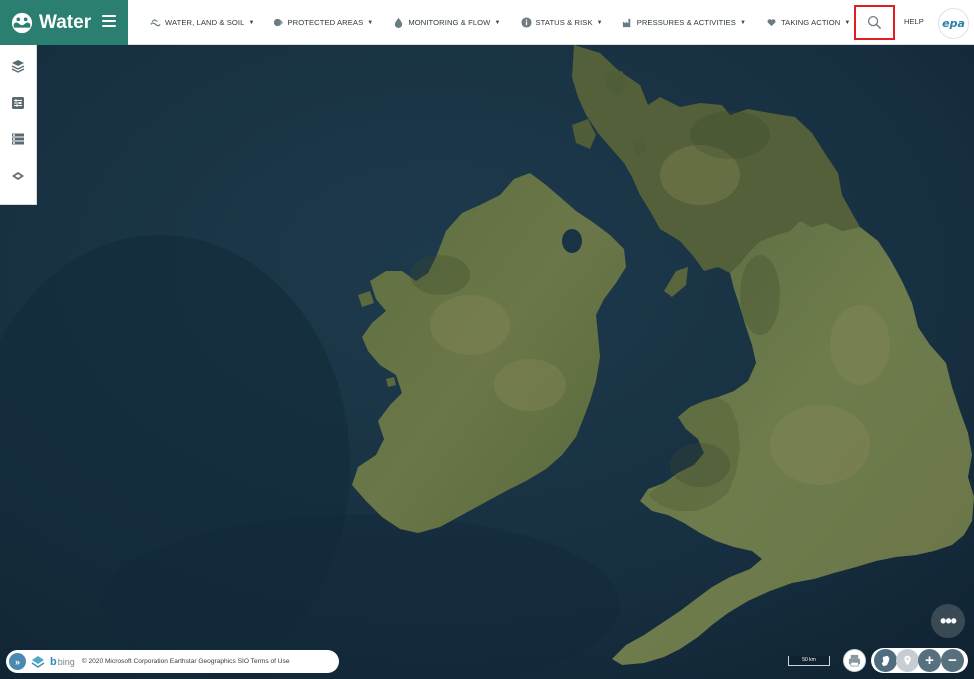 The width and height of the screenshot is (974, 679). Describe the element at coordinates (205, 22) in the screenshot. I see `nav-label: WATER, LAND & SOIL` at that location.